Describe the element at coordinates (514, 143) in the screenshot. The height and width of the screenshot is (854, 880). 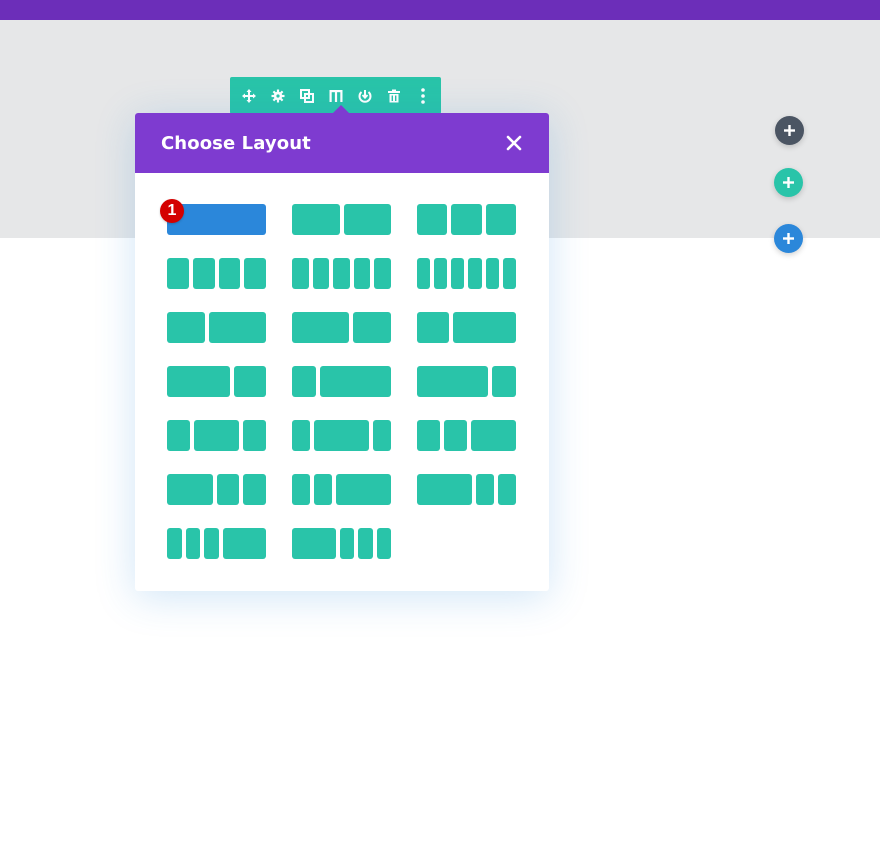
I see `close-icon` at that location.